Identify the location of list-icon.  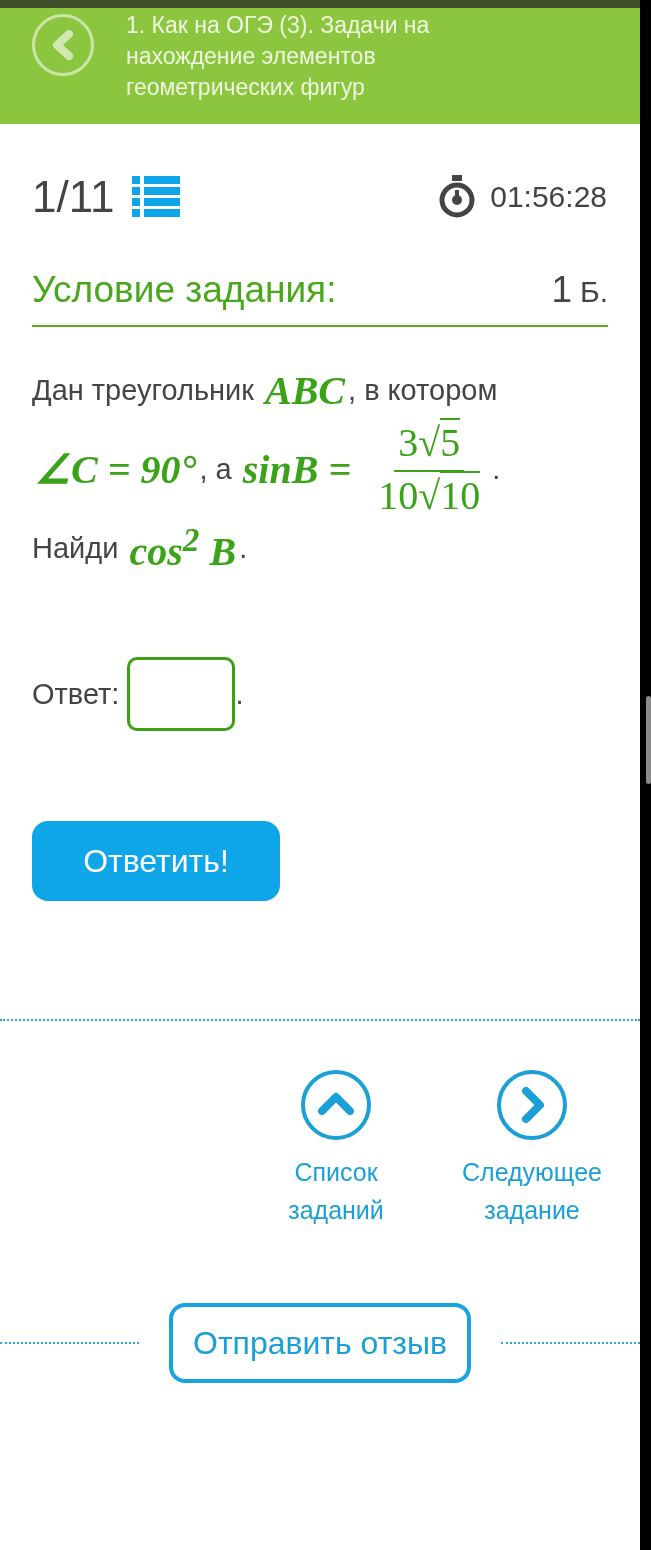
(156, 196).